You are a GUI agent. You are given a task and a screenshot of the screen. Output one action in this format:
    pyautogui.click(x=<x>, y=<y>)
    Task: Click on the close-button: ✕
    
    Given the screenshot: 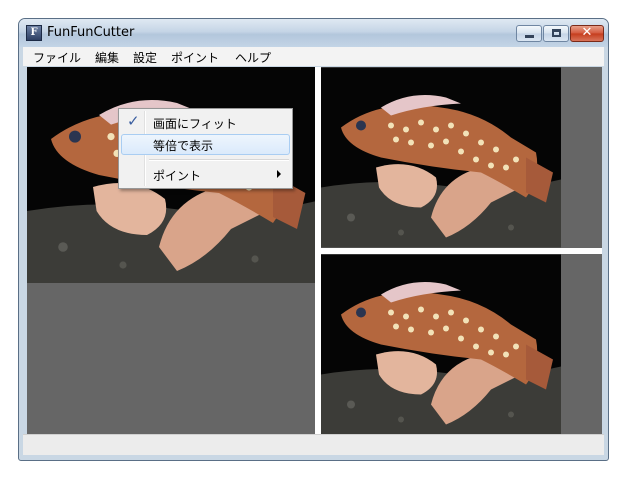 What is the action you would take?
    pyautogui.click(x=587, y=33)
    